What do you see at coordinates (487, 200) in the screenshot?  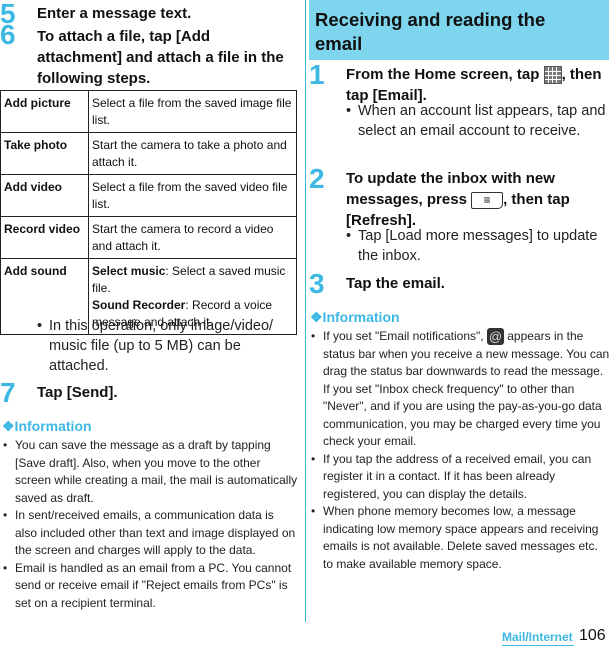 I see `menu-key-icon: ≡` at bounding box center [487, 200].